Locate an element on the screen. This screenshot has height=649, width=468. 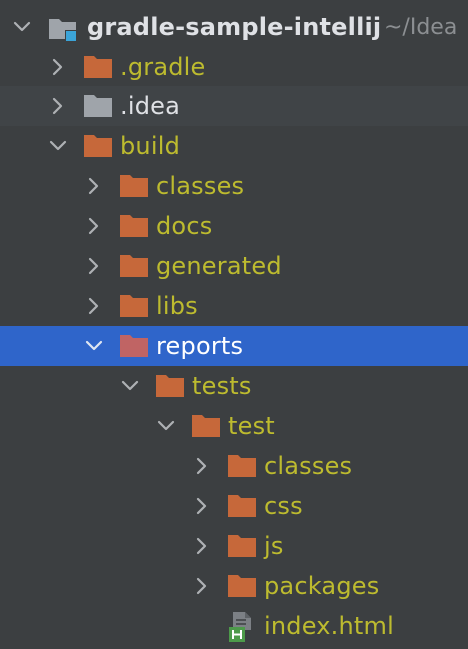
tree-item-test: test is located at coordinates (234, 426).